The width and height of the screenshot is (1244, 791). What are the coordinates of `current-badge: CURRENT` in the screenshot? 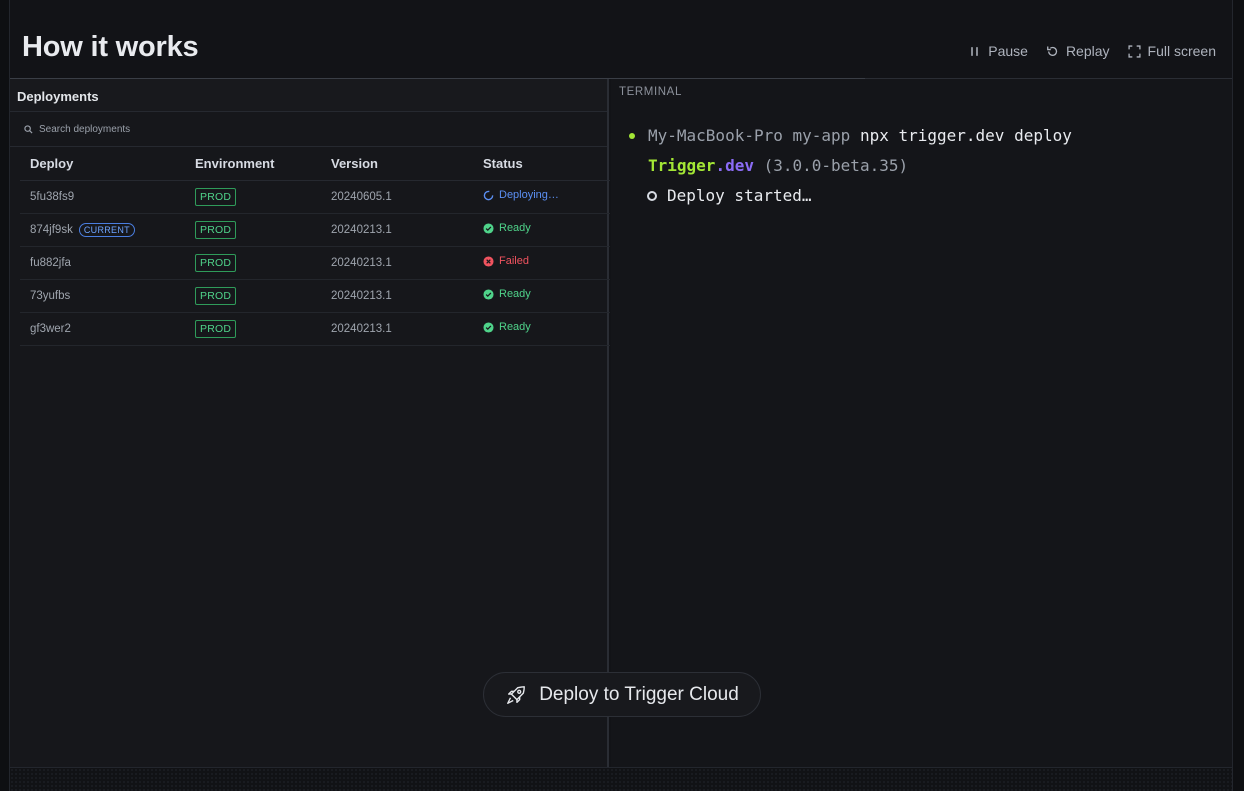 It's located at (106, 229).